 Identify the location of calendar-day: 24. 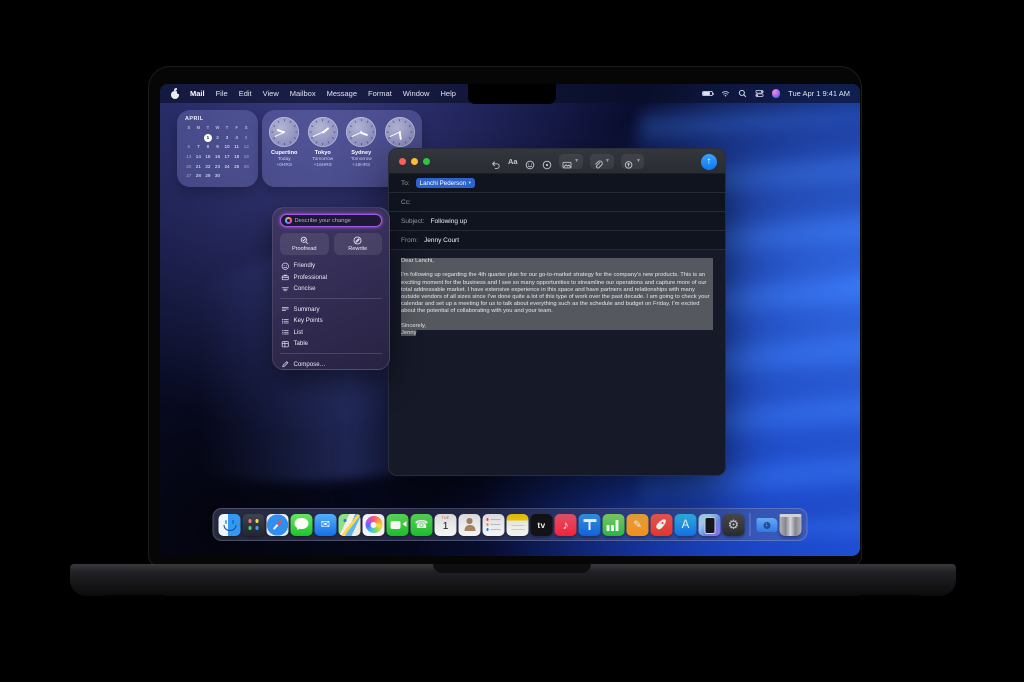
(227, 167).